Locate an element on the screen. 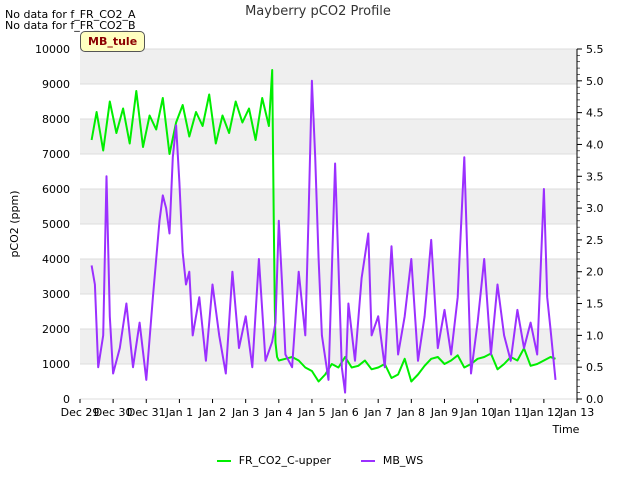 This screenshot has height=480, width=640. legend-item-fr-co2: FR_CO2_C-upper is located at coordinates (273, 460).